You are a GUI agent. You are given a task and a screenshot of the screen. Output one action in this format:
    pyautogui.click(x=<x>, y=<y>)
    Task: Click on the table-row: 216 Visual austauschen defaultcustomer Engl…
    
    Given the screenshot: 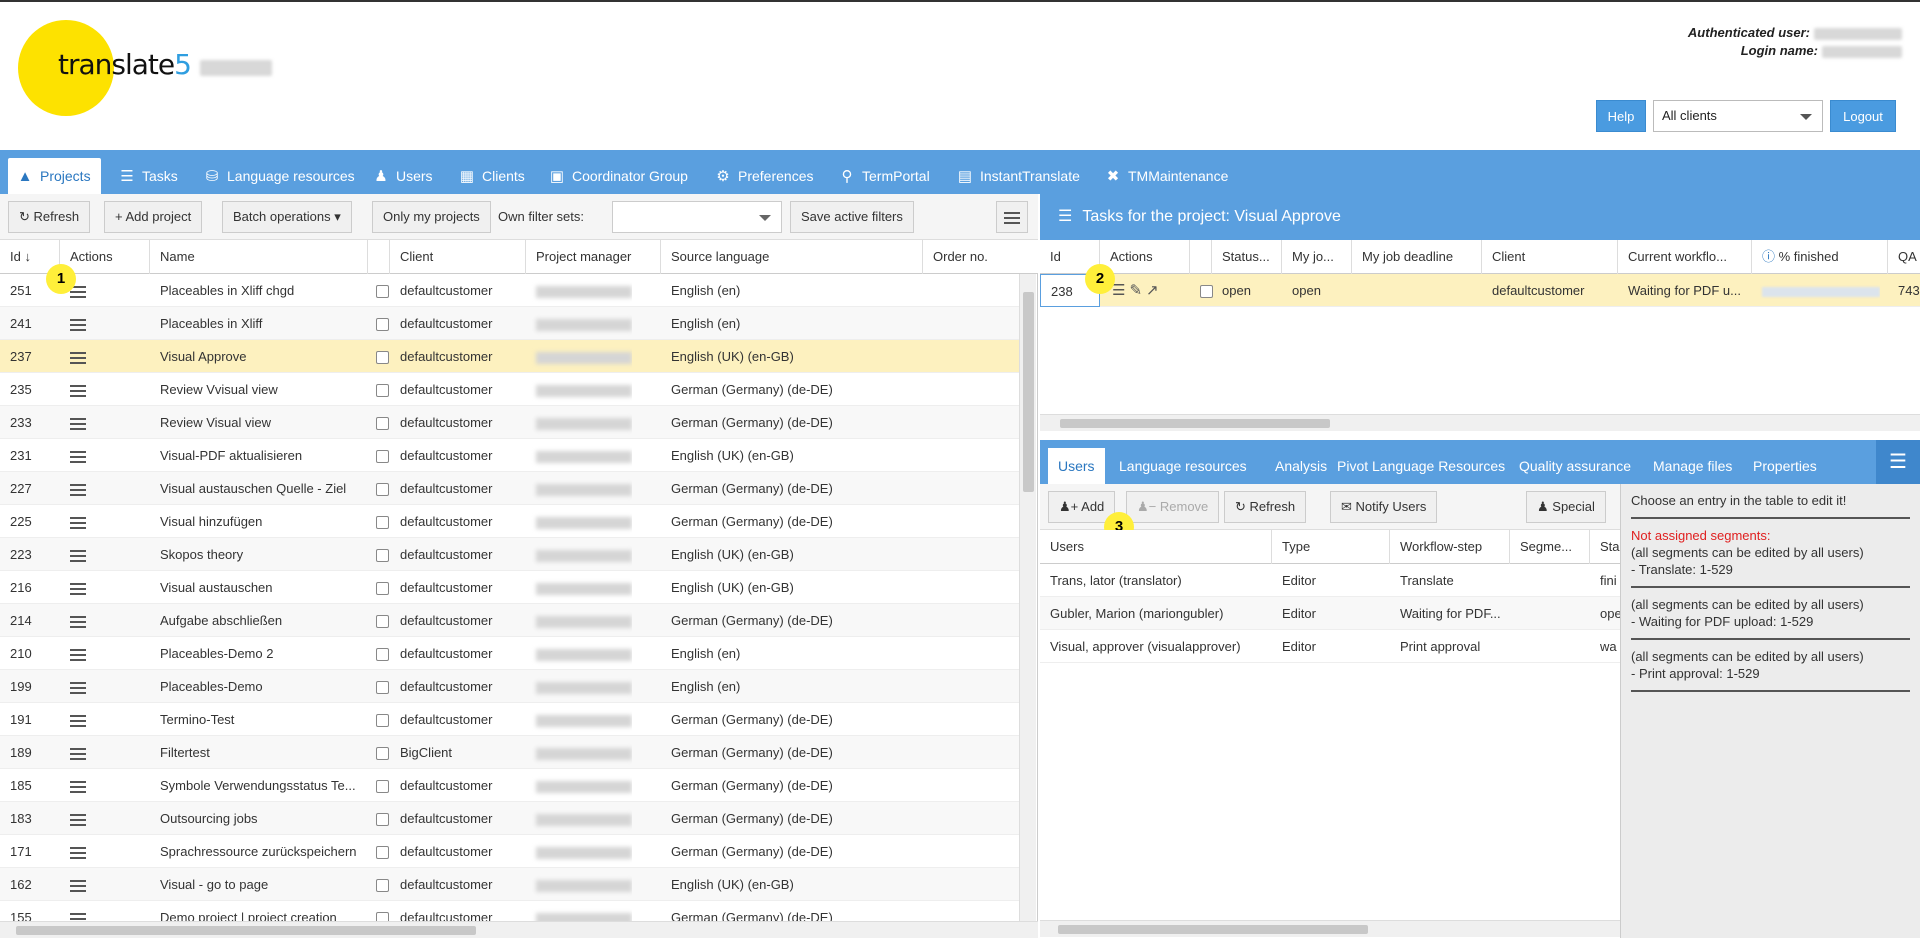 What is the action you would take?
    pyautogui.click(x=509, y=587)
    